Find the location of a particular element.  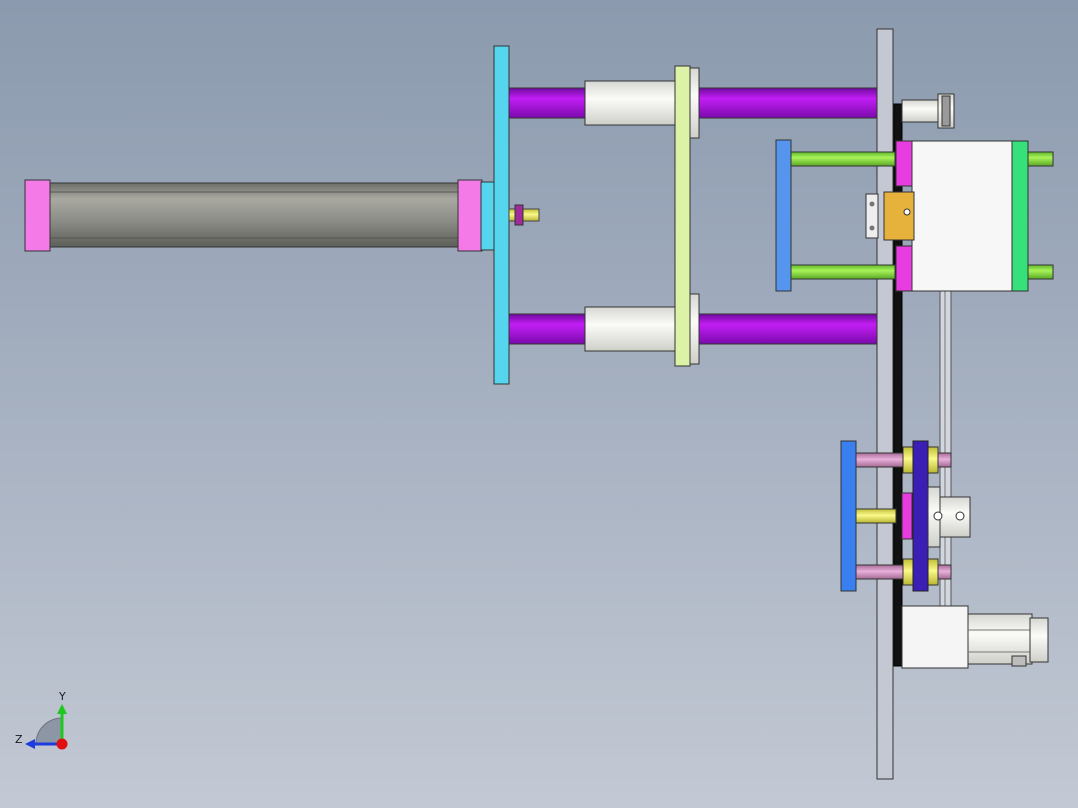

triad-x-axis is located at coordinates (62, 744).